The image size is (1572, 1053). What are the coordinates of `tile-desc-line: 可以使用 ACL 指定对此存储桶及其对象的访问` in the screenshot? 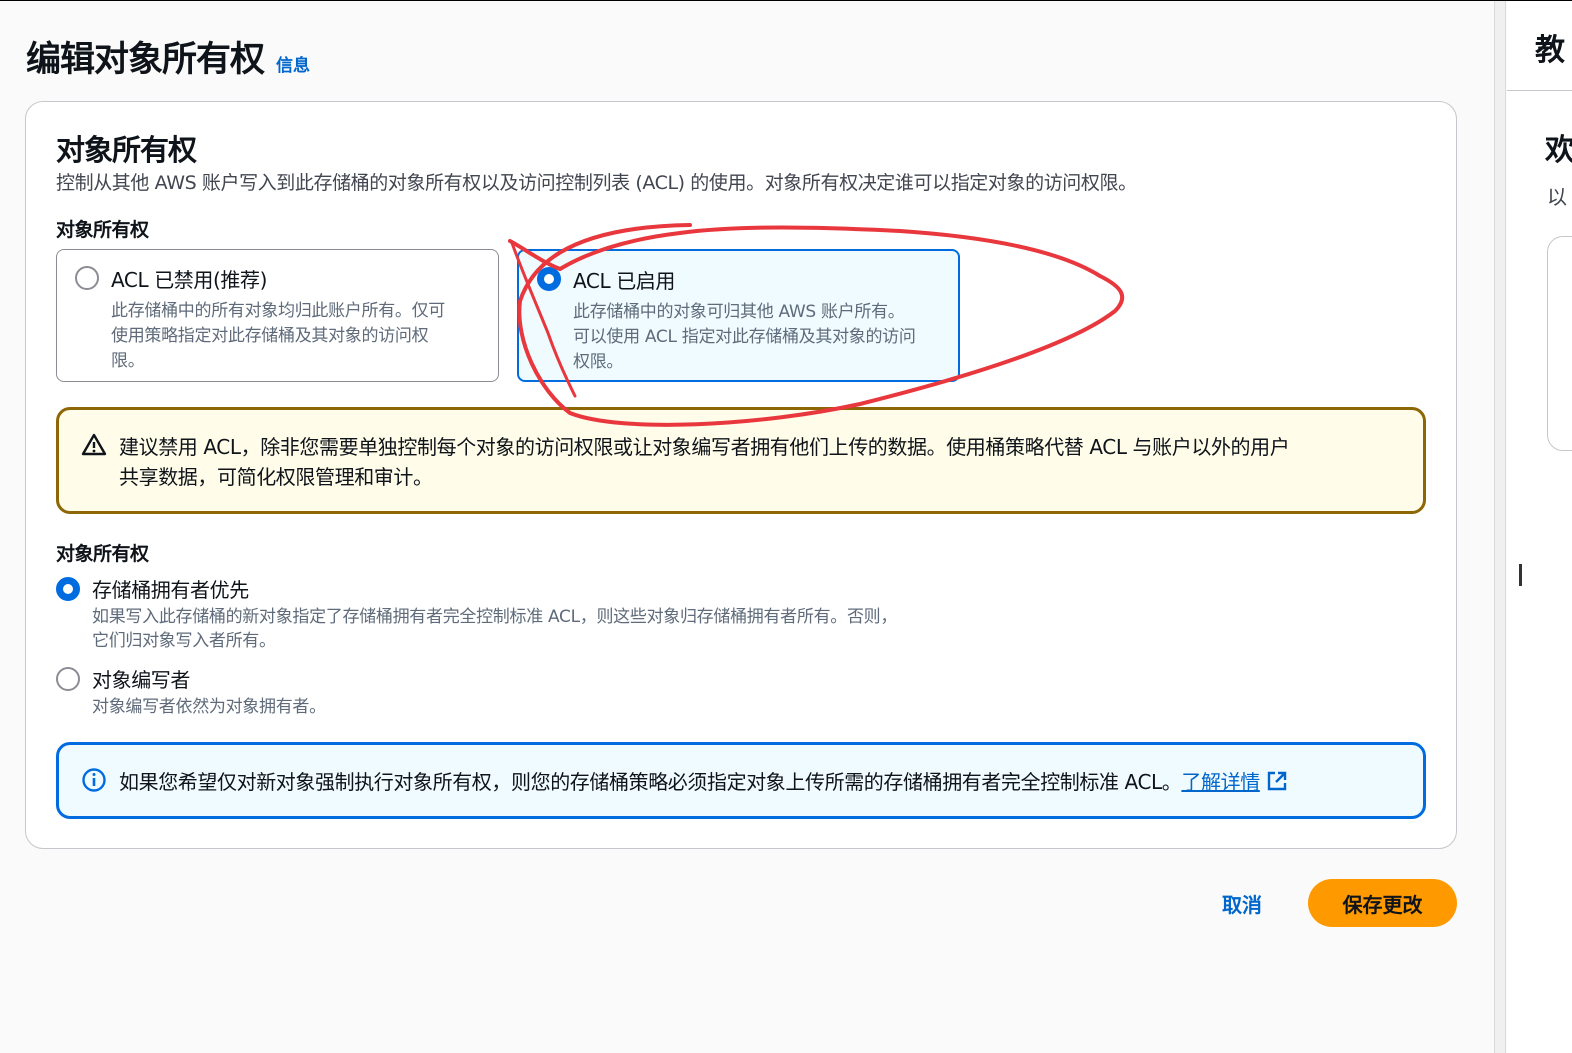 It's located at (744, 337).